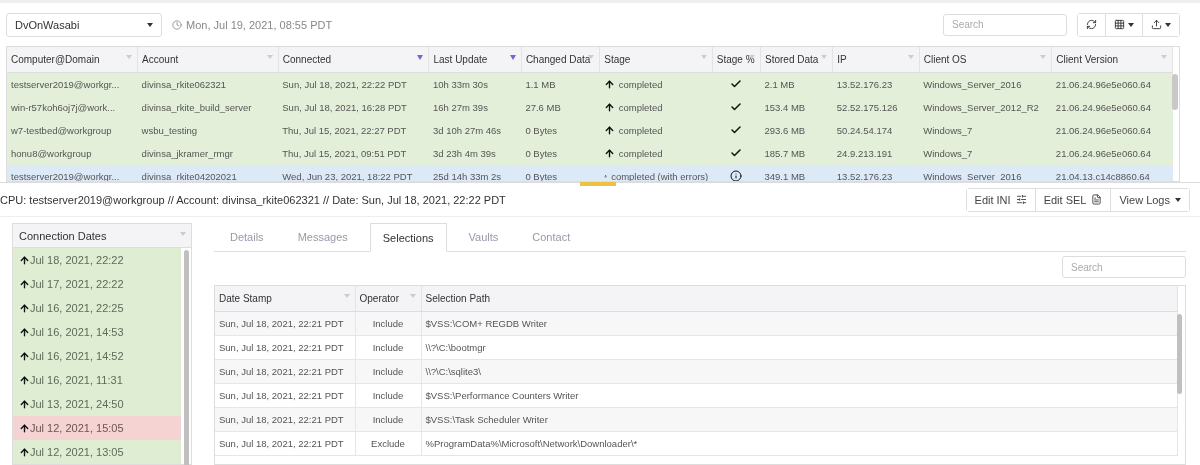 The width and height of the screenshot is (1200, 465). What do you see at coordinates (97, 260) in the screenshot?
I see `connection-date-item: Jul 18, 2021, 22:22` at bounding box center [97, 260].